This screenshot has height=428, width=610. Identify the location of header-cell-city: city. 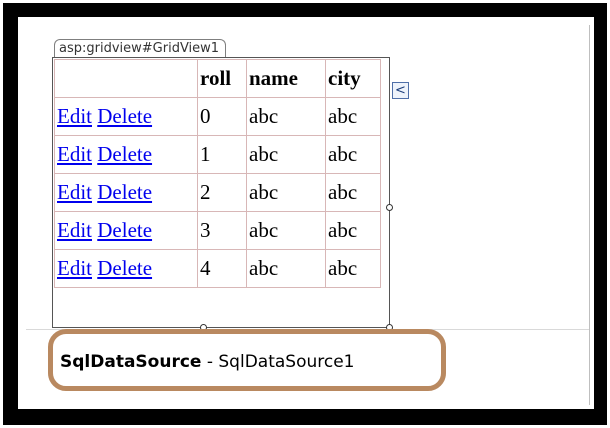
(353, 78).